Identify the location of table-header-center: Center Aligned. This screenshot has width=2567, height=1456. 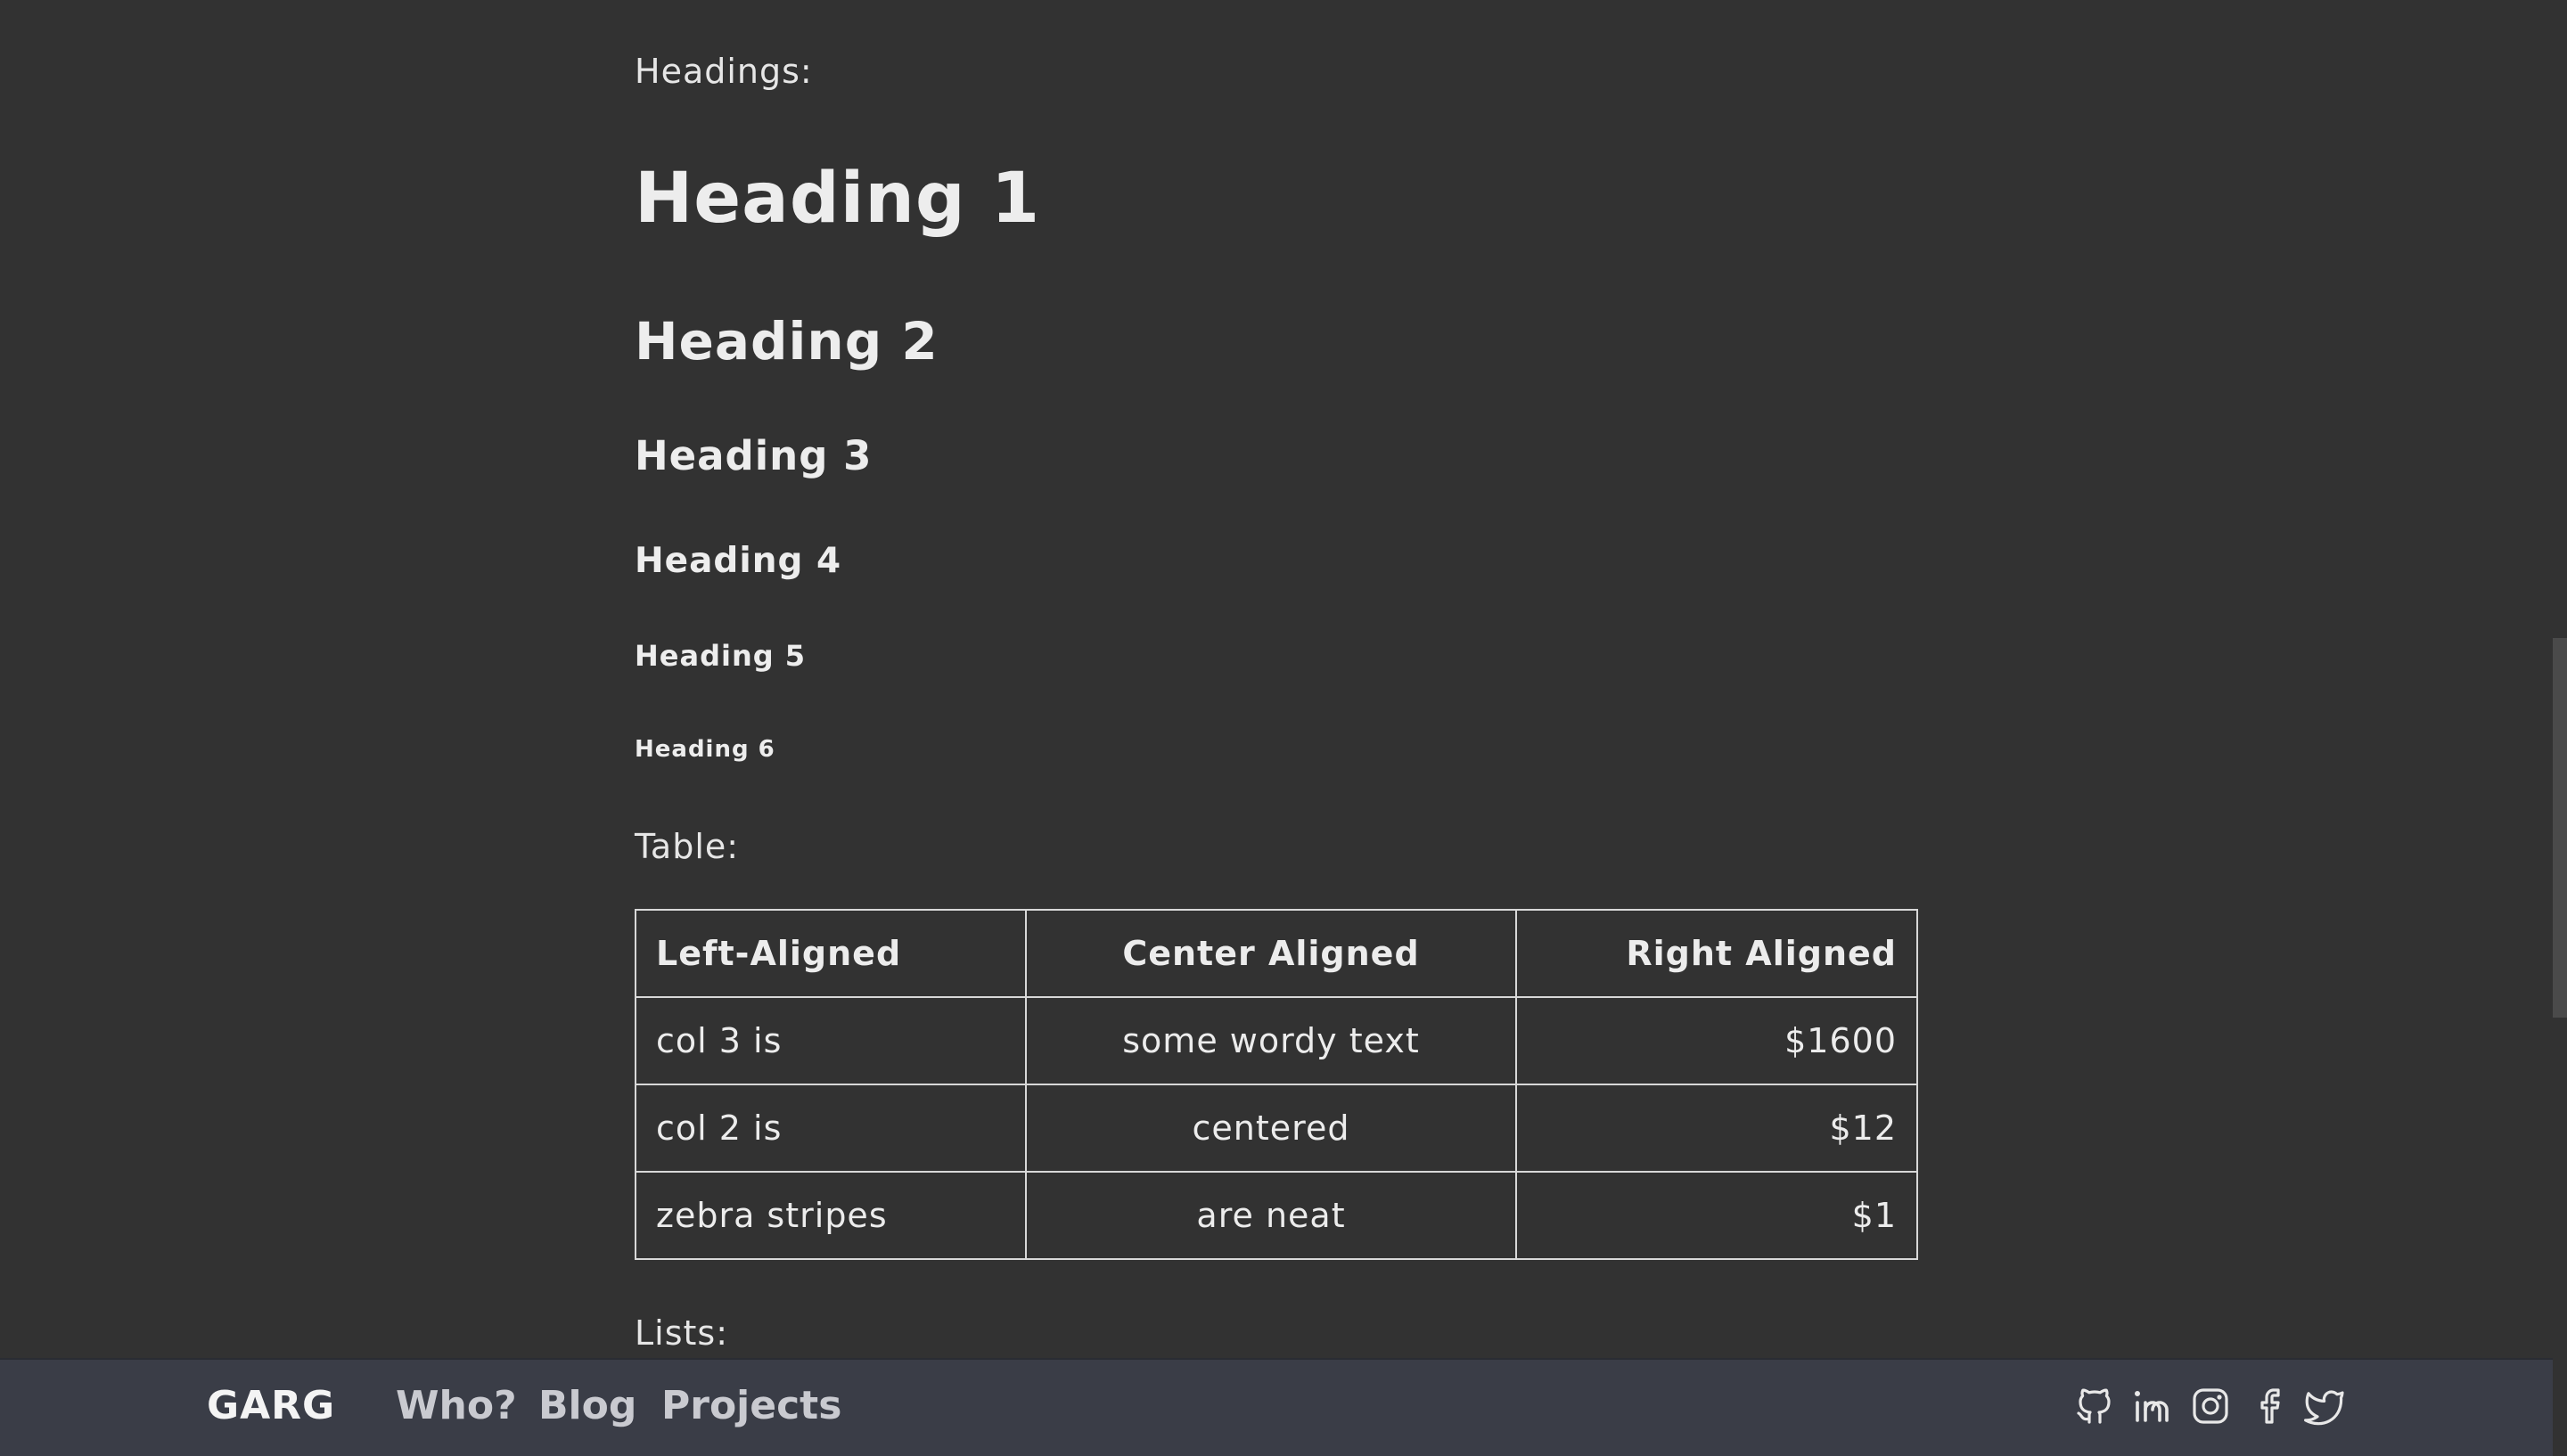
(1271, 953).